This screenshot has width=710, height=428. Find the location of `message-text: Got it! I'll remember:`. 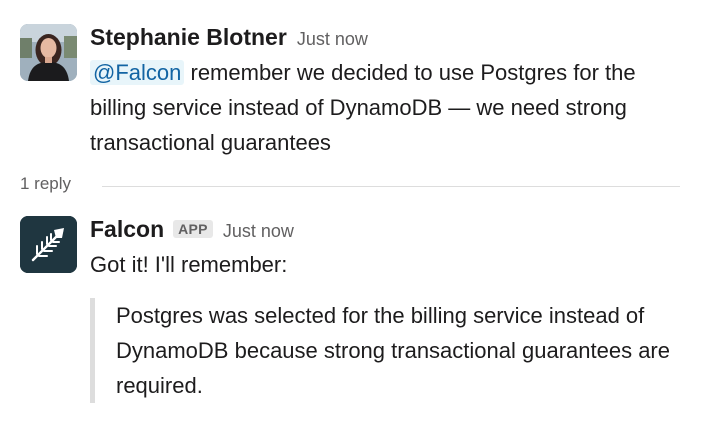

message-text: Got it! I'll remember: is located at coordinates (189, 264).